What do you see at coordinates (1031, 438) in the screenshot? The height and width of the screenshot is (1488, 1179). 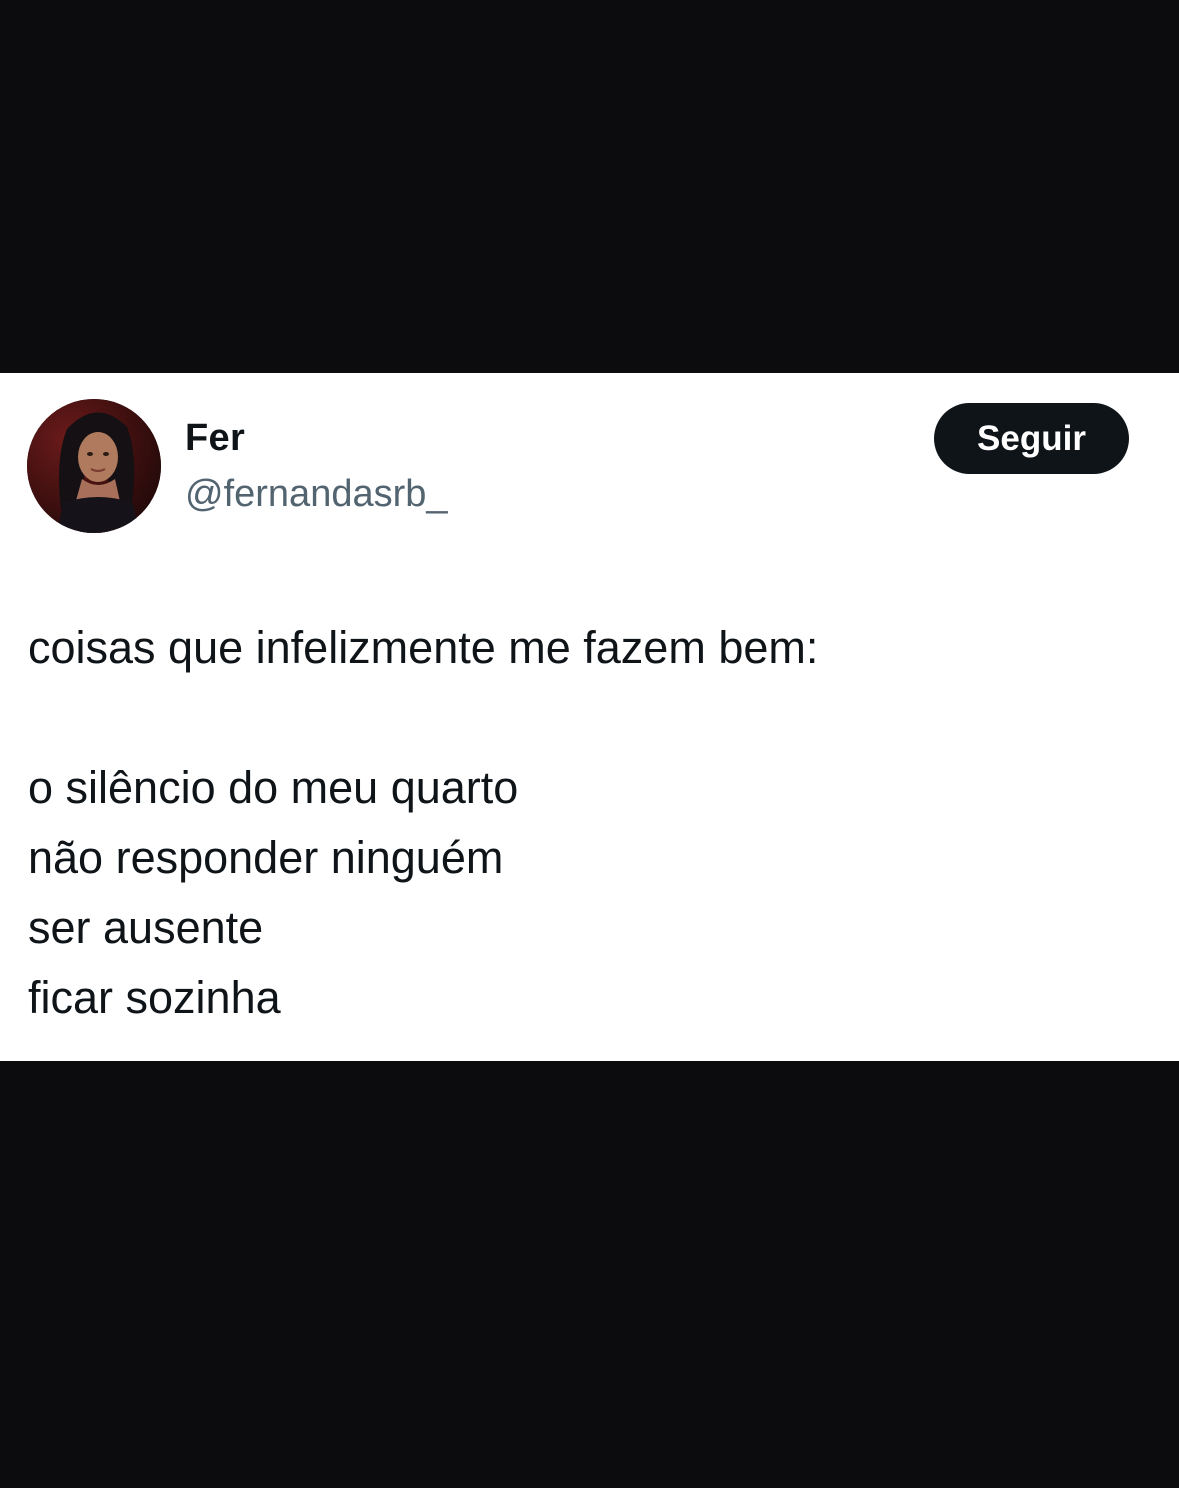 I see `follow-button: Seguir` at bounding box center [1031, 438].